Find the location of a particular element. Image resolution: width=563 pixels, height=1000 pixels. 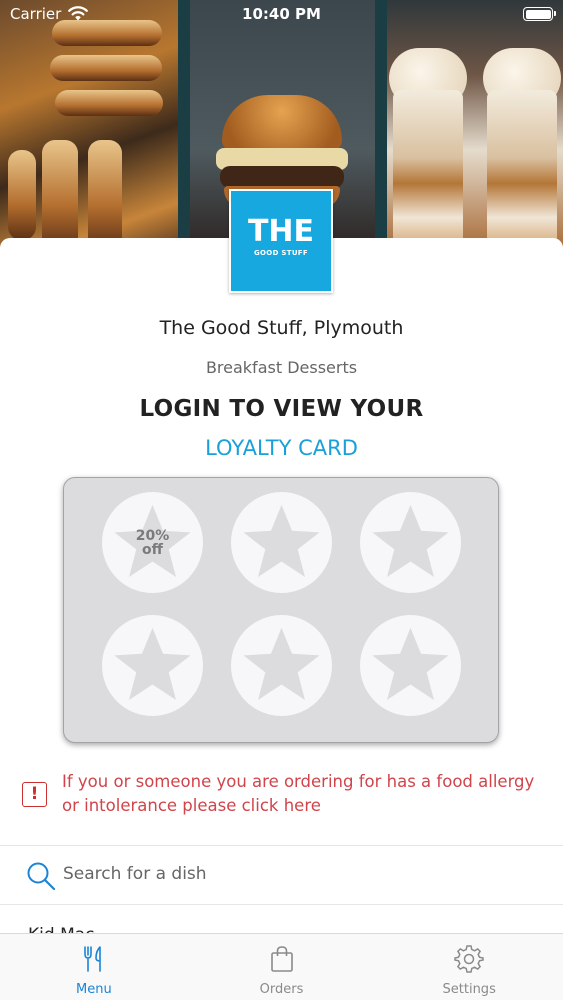

clock: 10:40 PM is located at coordinates (281, 14).